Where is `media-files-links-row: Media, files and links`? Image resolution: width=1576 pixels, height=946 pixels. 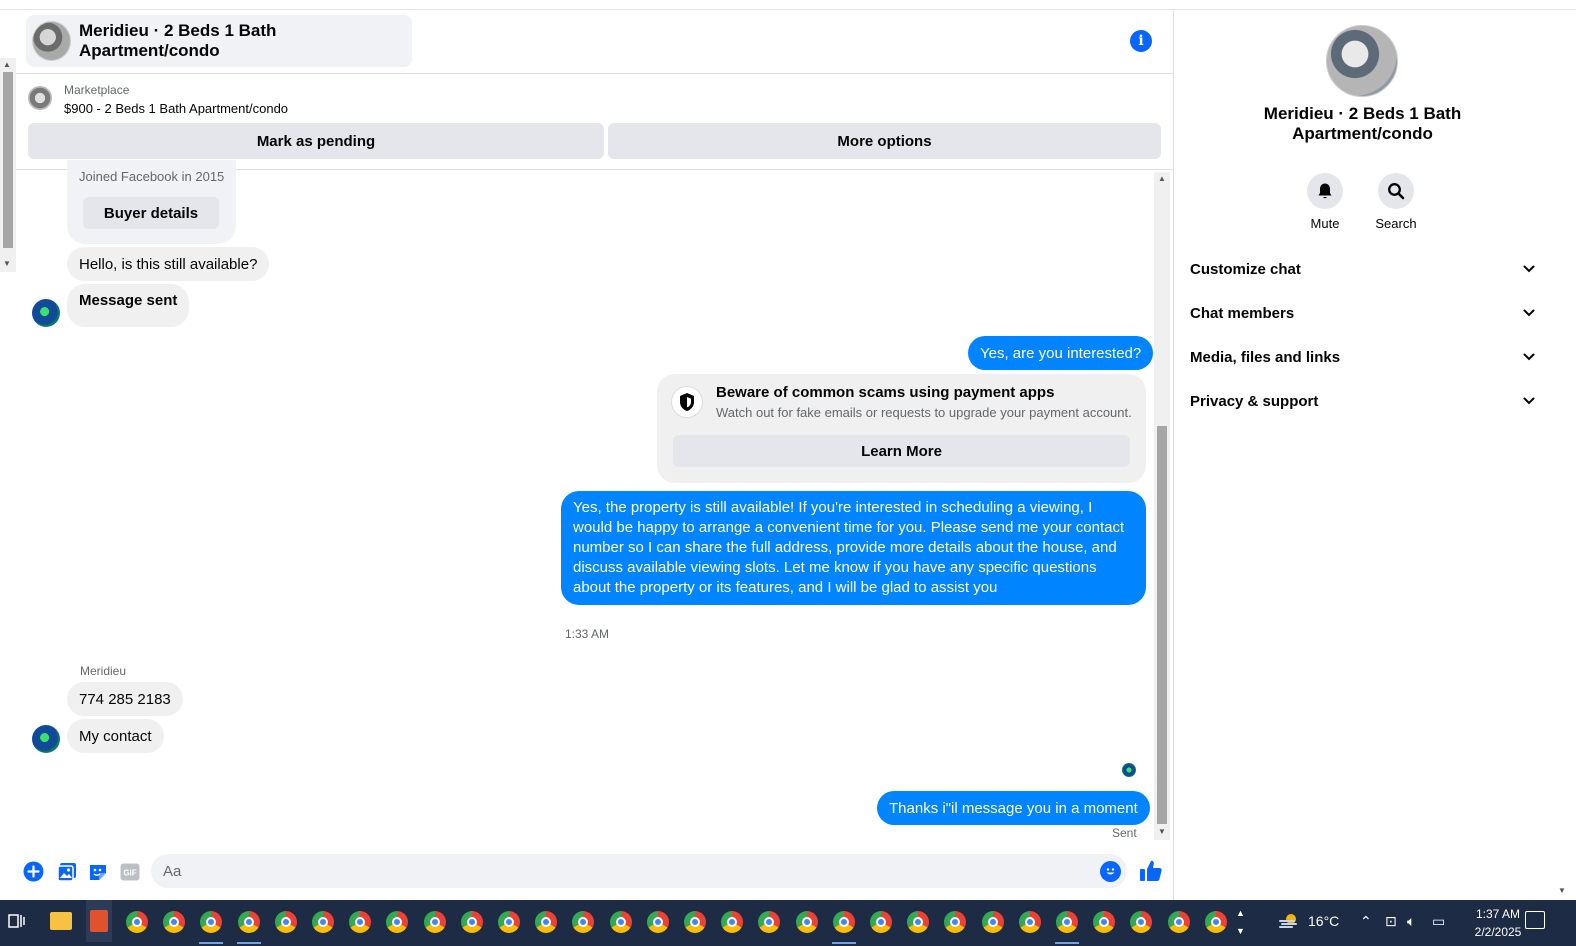
media-files-links-row: Media, files and links is located at coordinates (1363, 357).